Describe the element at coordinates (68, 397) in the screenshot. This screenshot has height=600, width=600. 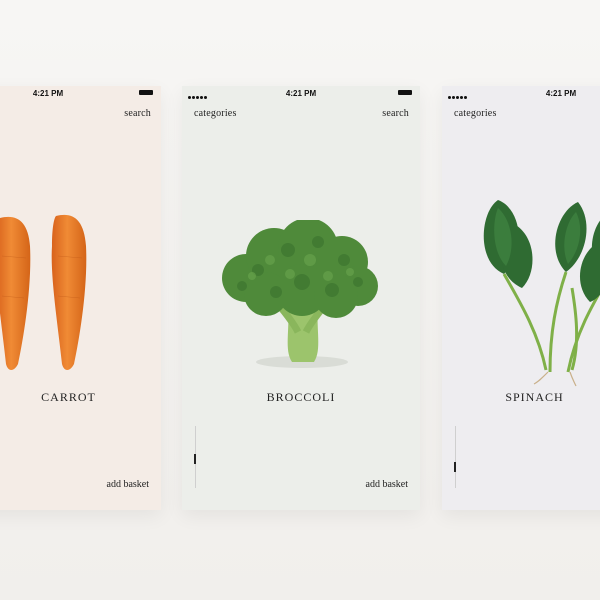
I see `product-name: CARROT` at that location.